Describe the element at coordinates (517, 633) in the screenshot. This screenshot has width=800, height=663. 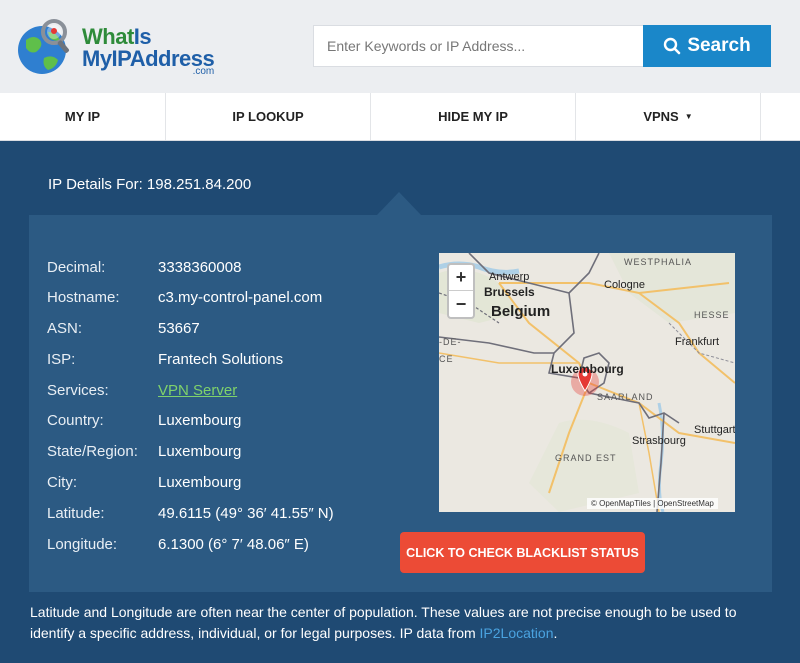
I see `ip2location-link: IP2Location` at that location.